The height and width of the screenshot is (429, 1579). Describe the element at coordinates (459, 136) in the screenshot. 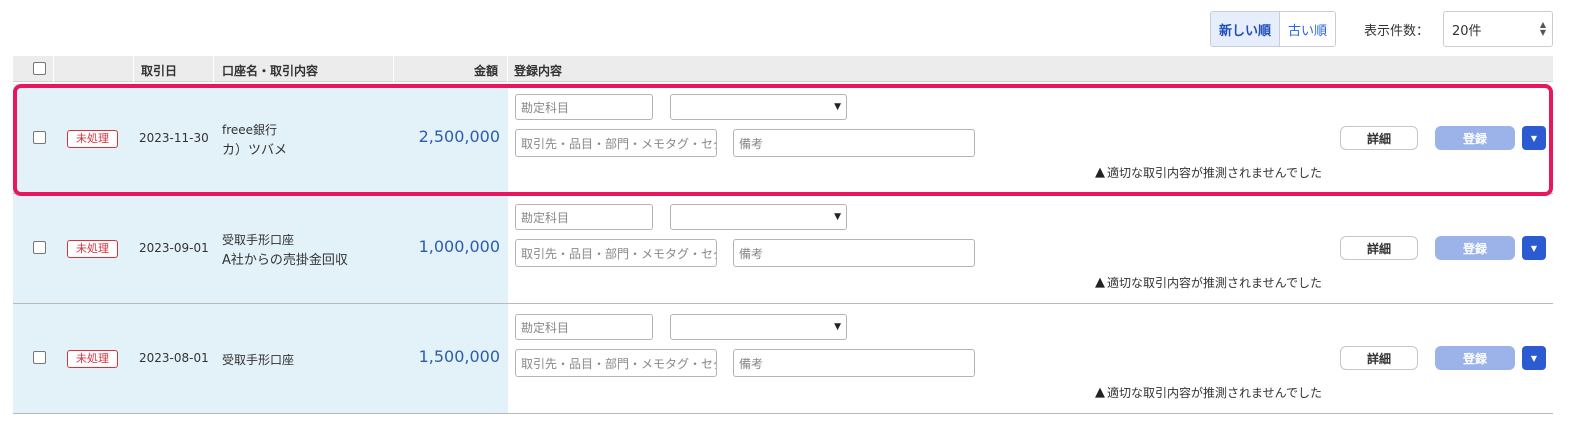

I see `amount: 2,500,000` at that location.